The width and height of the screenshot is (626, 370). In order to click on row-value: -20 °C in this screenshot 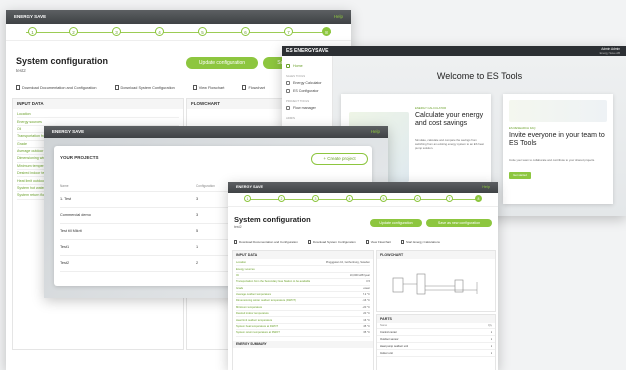, I will do `click(366, 307)`.